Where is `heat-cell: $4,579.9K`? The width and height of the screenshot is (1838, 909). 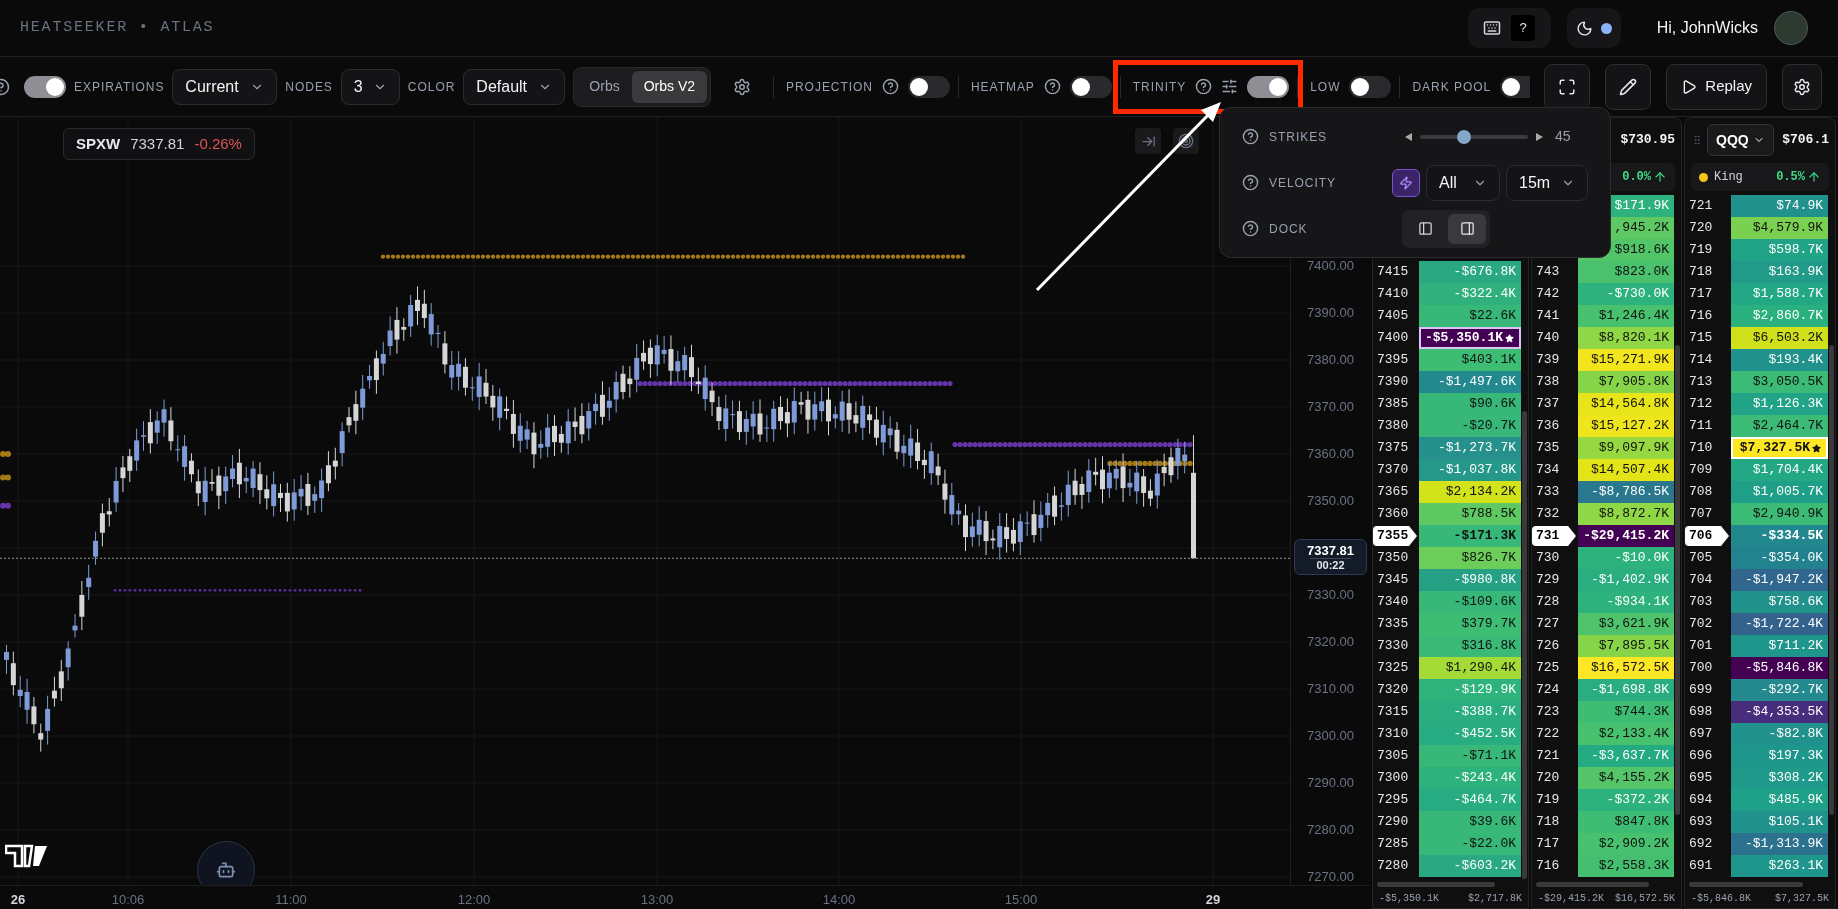 heat-cell: $4,579.9K is located at coordinates (1779, 228).